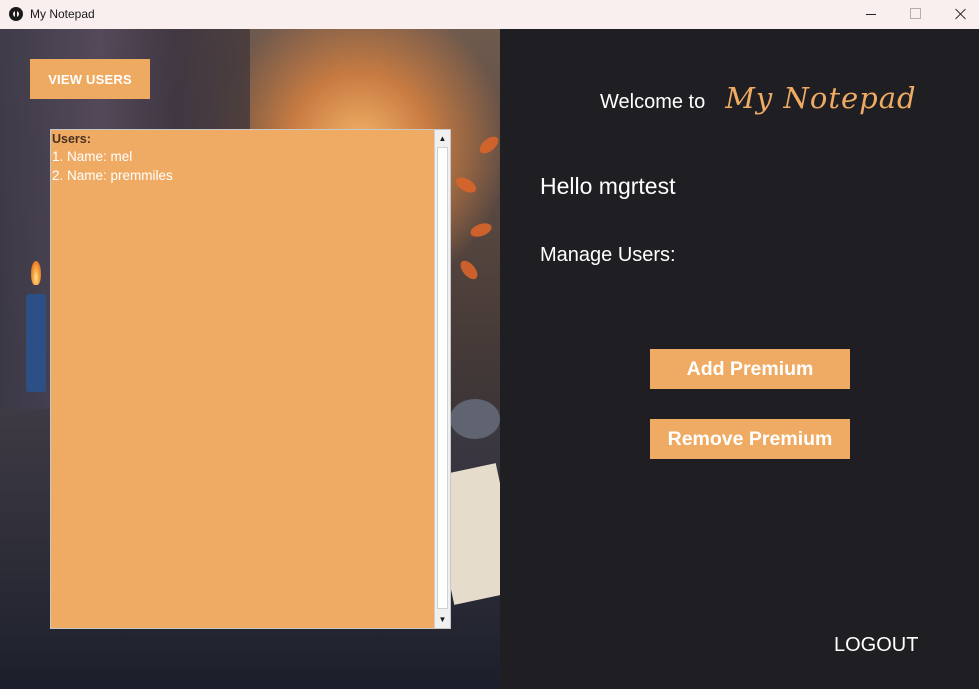 The image size is (979, 689). Describe the element at coordinates (750, 369) in the screenshot. I see `add-premium-button: Add Premium` at that location.